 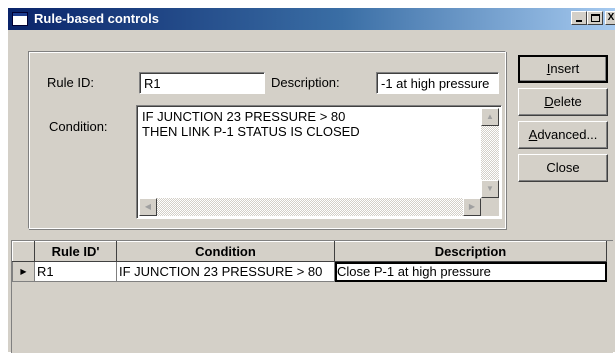 What do you see at coordinates (490, 117) in the screenshot?
I see `scroll-up-icon: ▲` at bounding box center [490, 117].